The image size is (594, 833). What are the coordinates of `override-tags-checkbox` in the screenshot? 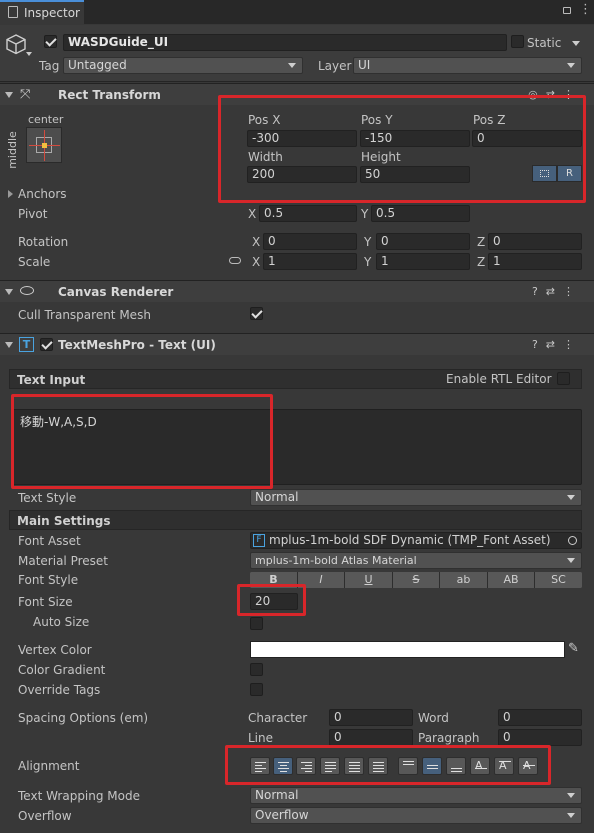 It's located at (256, 689).